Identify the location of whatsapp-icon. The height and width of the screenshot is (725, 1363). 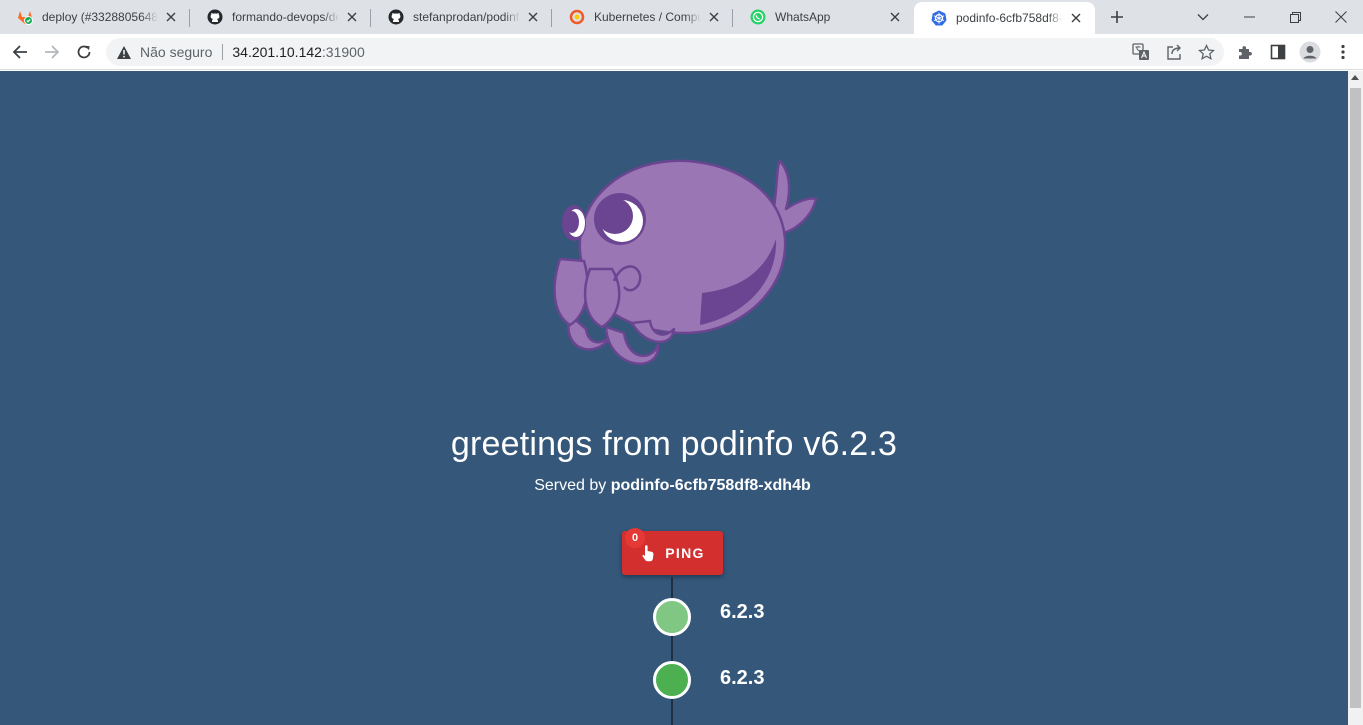
(758, 17).